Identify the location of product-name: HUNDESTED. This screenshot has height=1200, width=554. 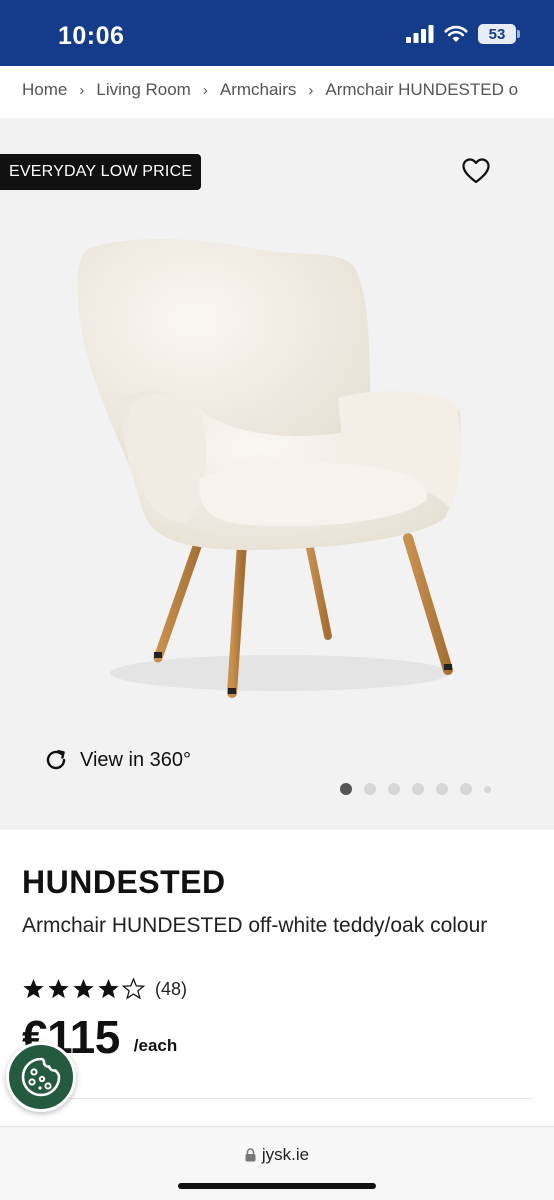
(124, 882).